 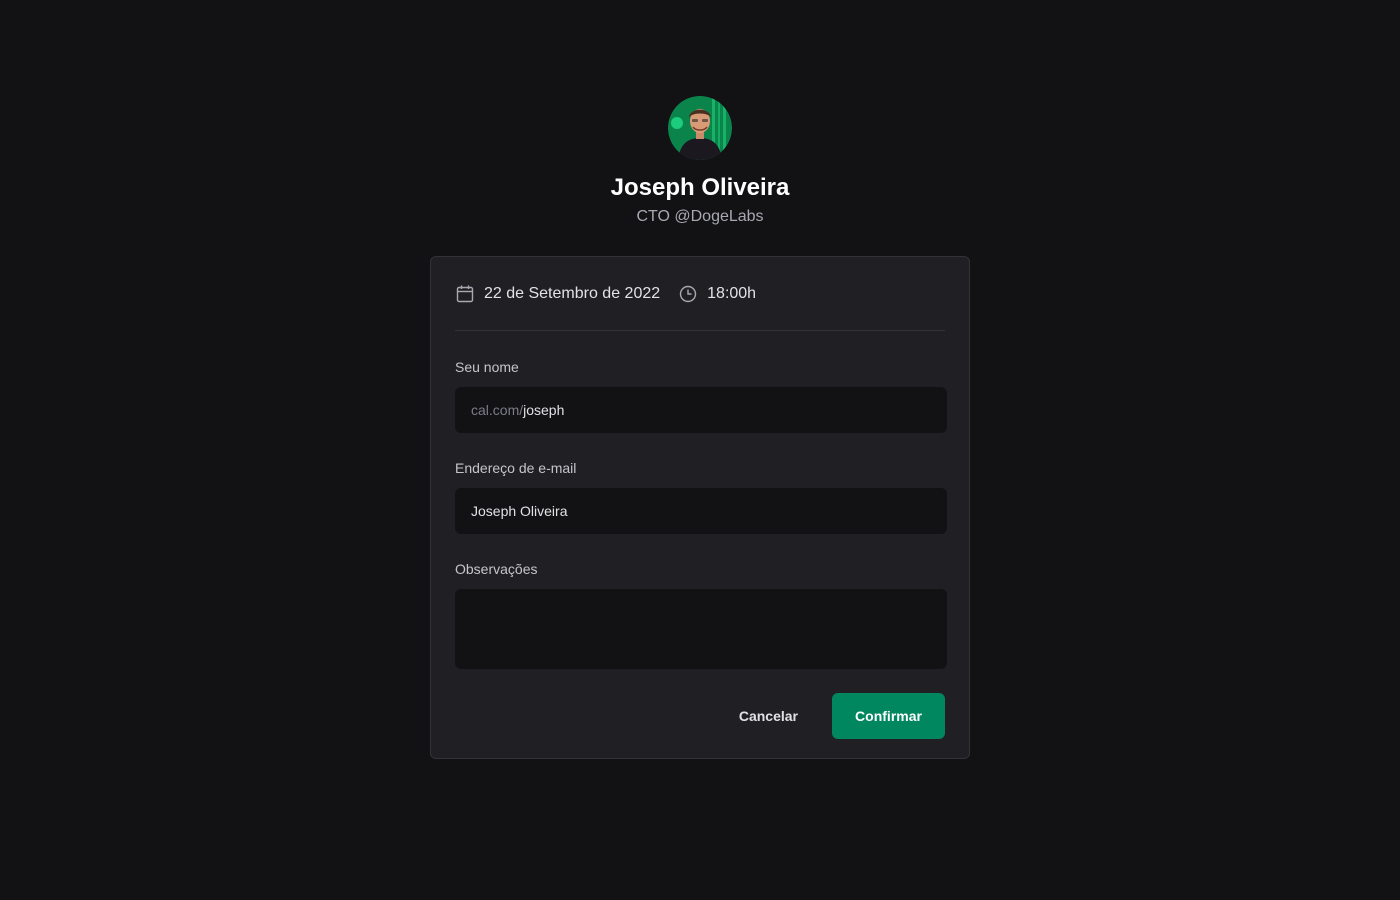 I want to click on schedule-summary: 22 de Setembro de 2022 18:00h, so click(x=700, y=294).